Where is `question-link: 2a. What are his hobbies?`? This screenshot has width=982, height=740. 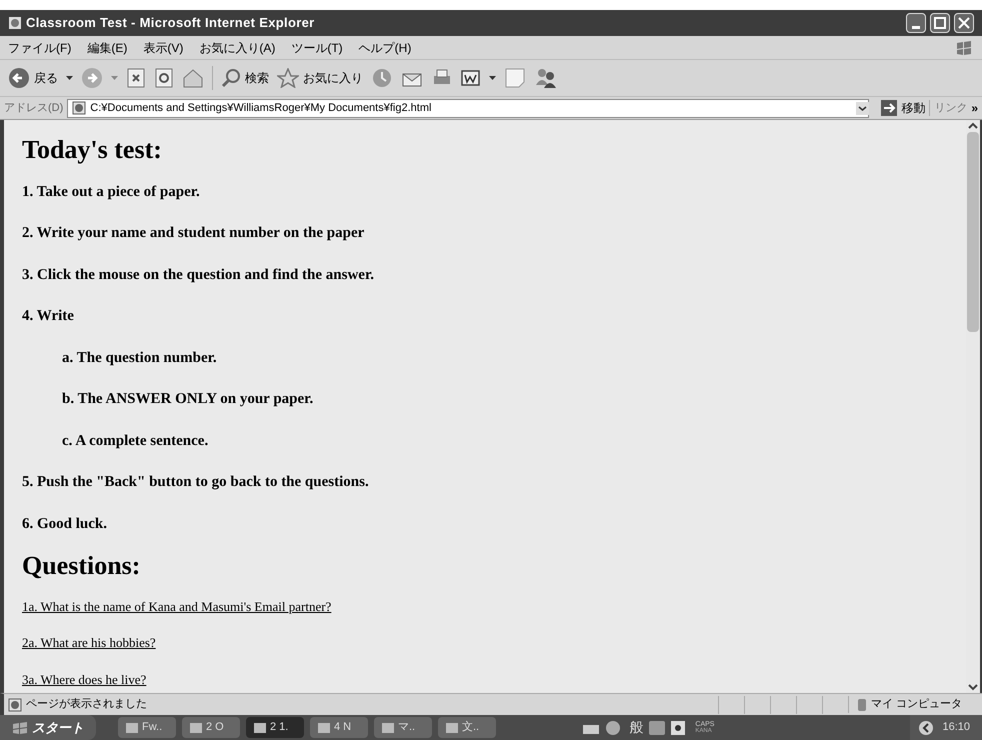
question-link: 2a. What are his hobbies? is located at coordinates (89, 642).